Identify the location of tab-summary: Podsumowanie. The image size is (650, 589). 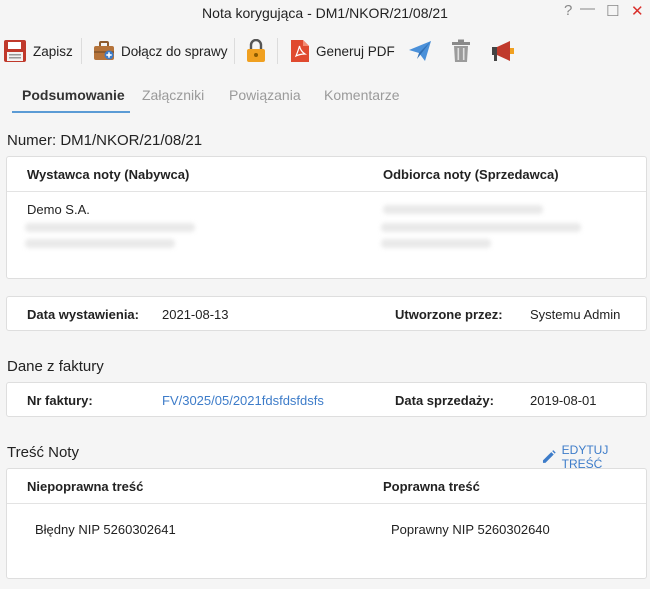
(73, 95).